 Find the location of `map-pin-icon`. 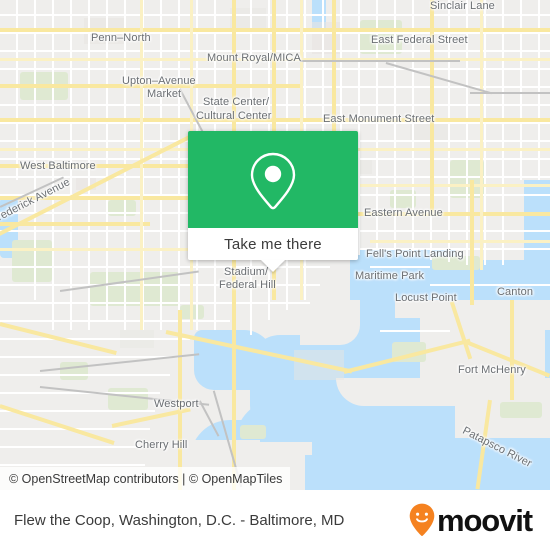

map-pin-icon is located at coordinates (273, 180).